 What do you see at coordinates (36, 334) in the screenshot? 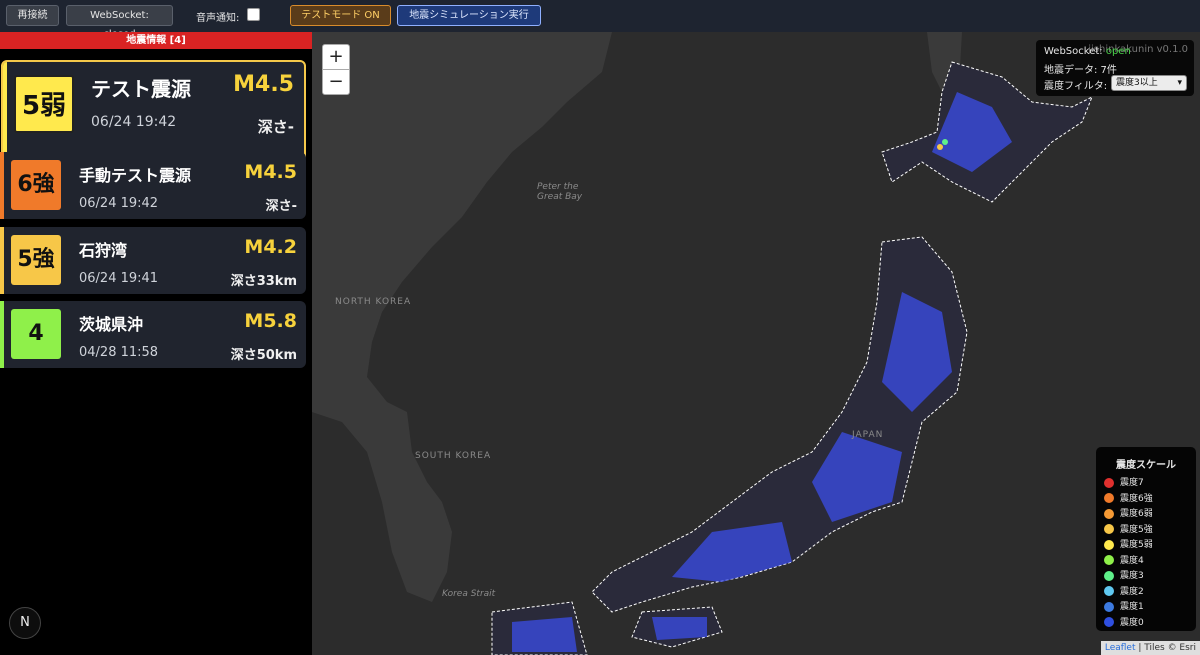
I see `intensity-badge: 4` at bounding box center [36, 334].